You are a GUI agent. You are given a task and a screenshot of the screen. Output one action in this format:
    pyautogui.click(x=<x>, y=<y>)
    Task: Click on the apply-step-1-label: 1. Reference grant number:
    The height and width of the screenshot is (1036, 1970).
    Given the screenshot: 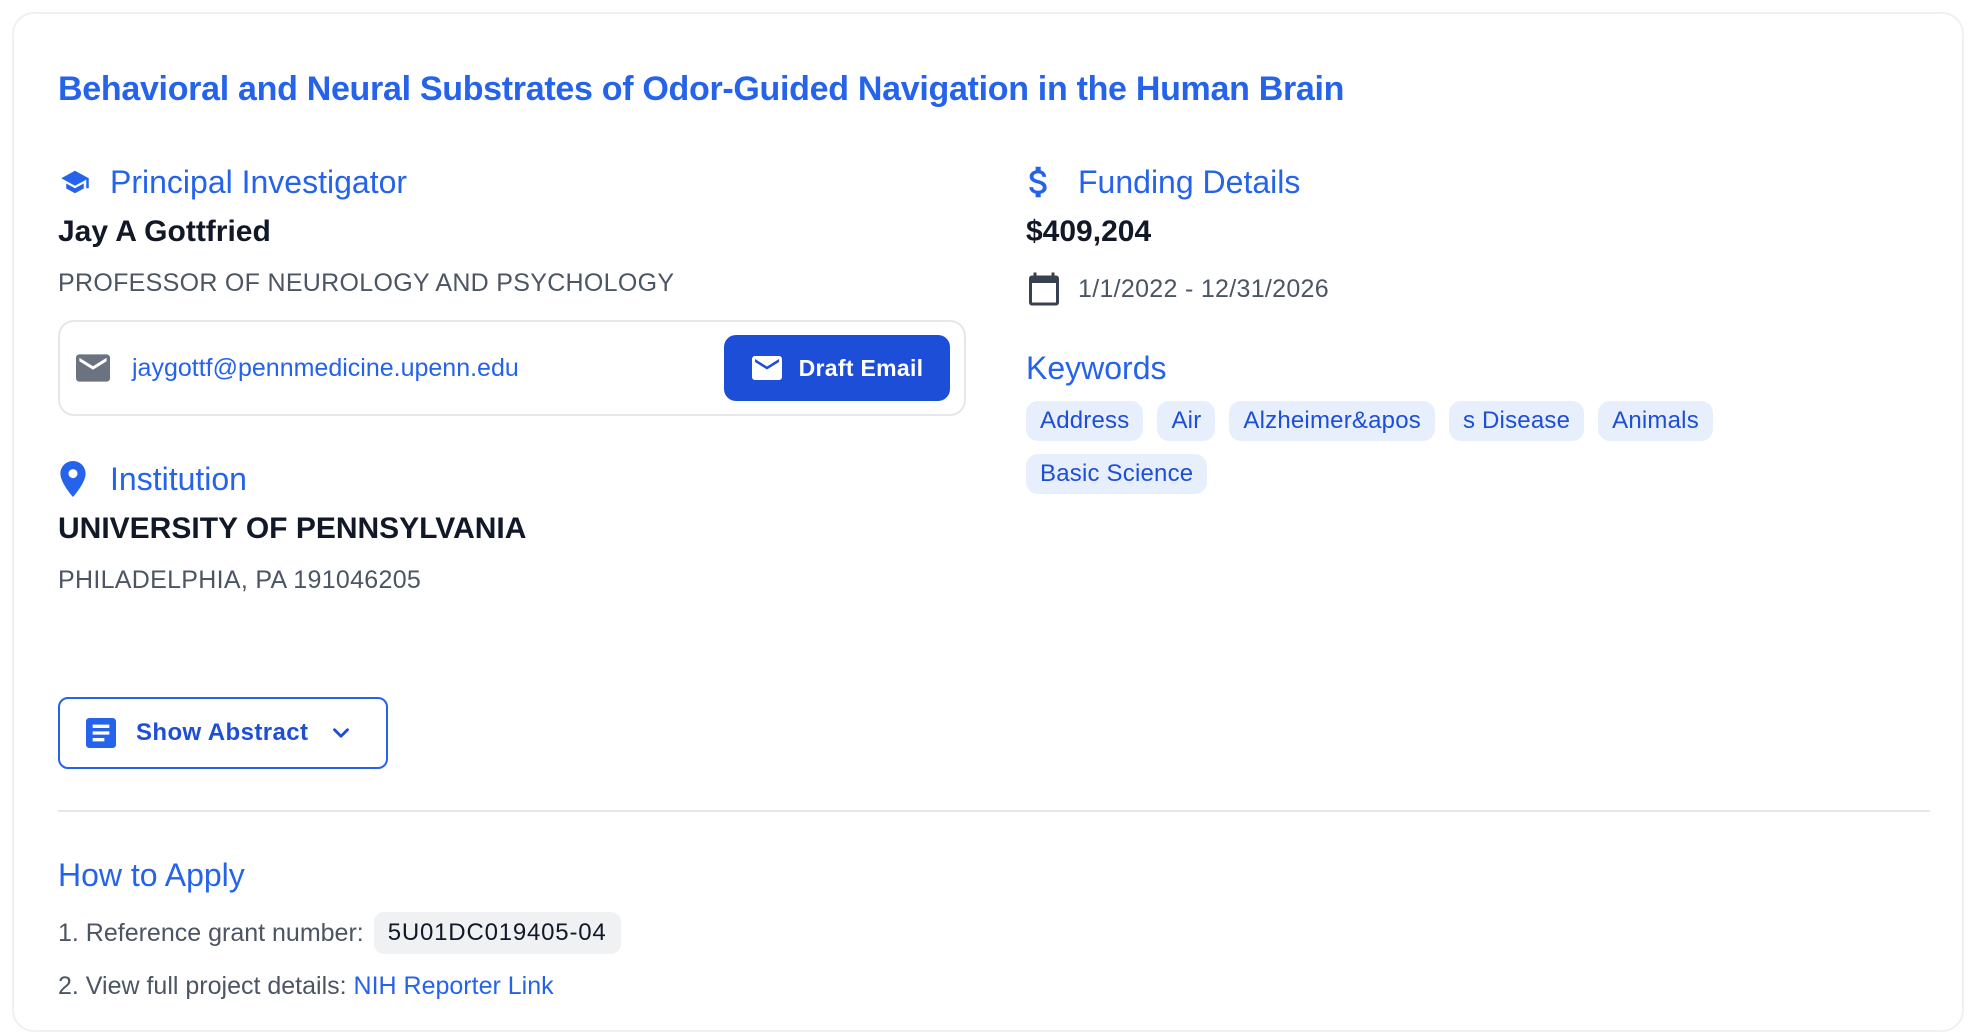 What is the action you would take?
    pyautogui.click(x=211, y=932)
    